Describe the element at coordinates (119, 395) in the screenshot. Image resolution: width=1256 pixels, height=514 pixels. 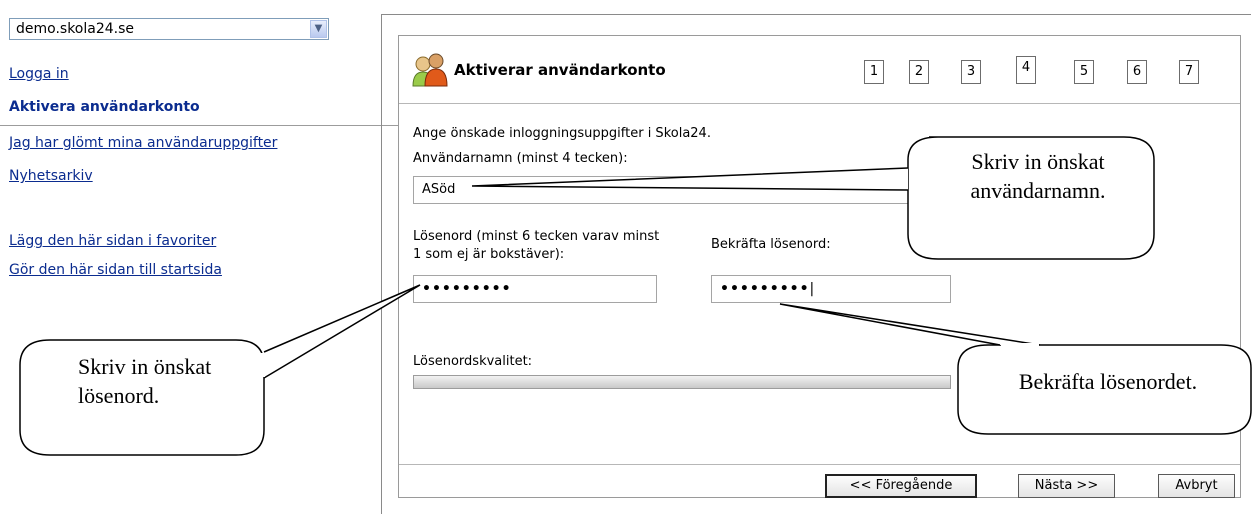
I see `password-callout-line2: lösenord.` at that location.